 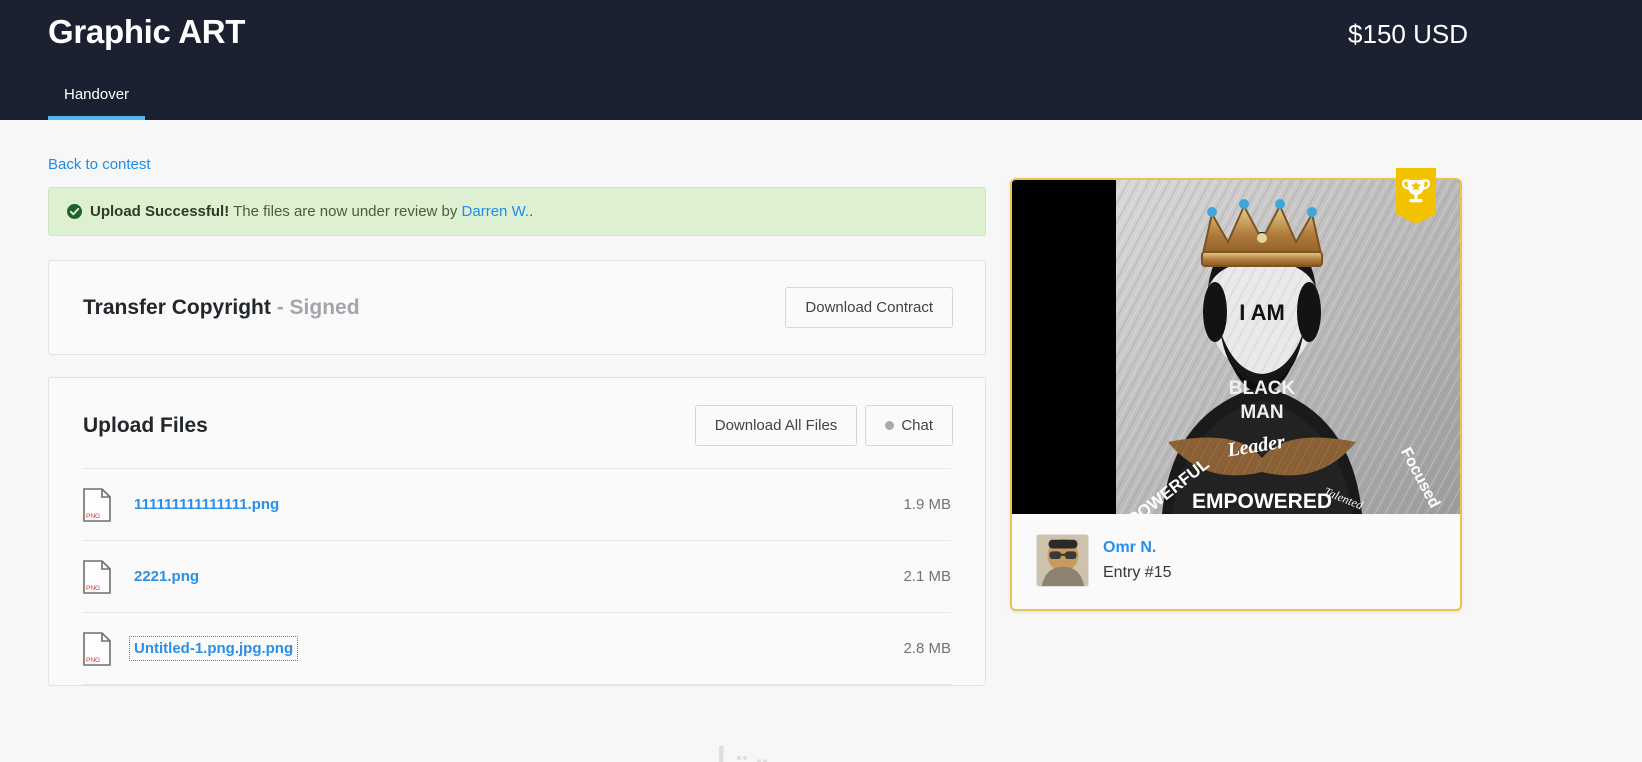 What do you see at coordinates (145, 425) in the screenshot?
I see `upload-files-title: Upload Files` at bounding box center [145, 425].